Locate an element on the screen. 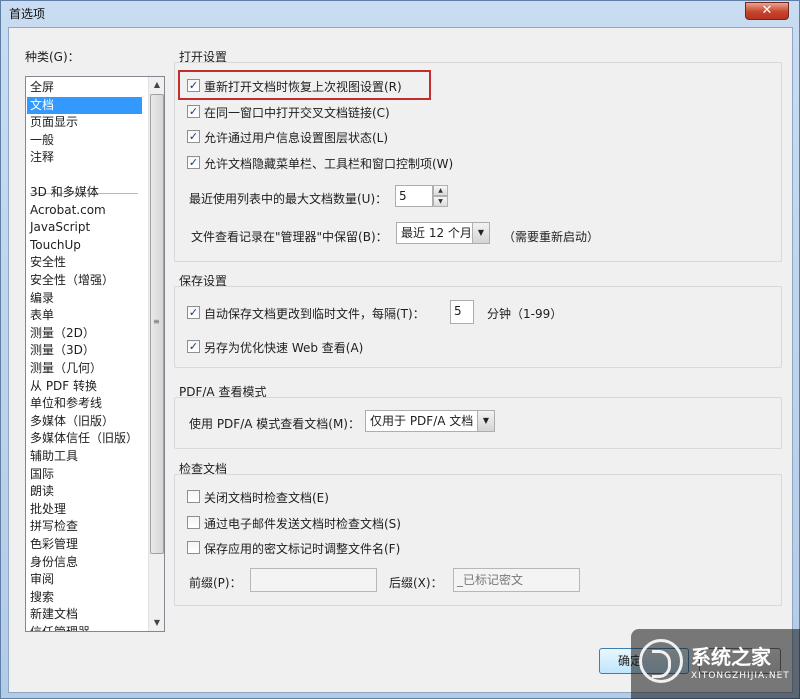  category-item: 安全性 is located at coordinates (84, 262).